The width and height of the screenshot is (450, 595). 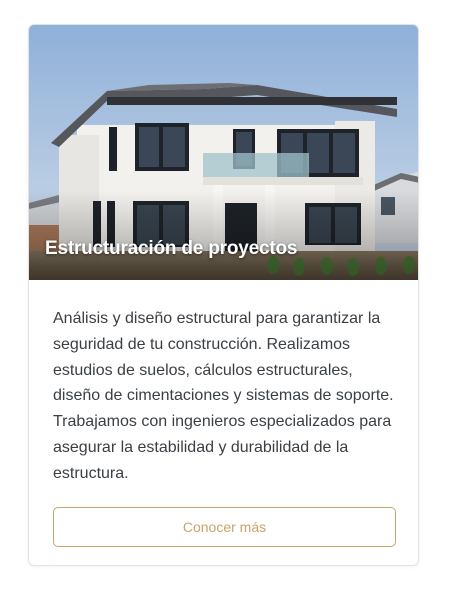 I want to click on image-overlay, so click(x=223, y=235).